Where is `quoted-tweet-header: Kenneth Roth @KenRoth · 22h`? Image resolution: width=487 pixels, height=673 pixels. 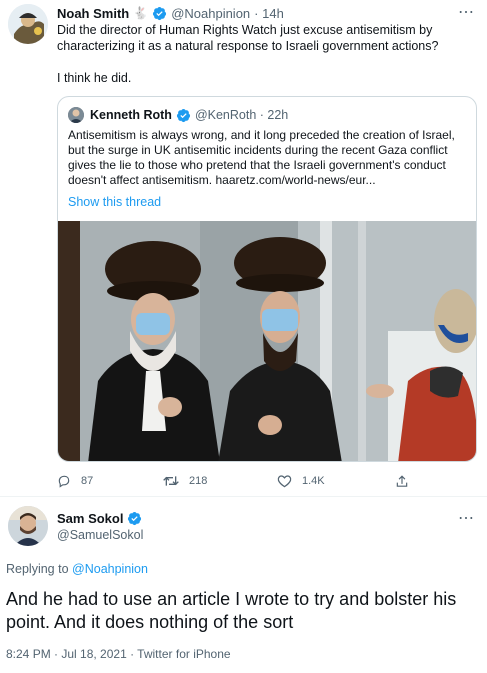
quoted-tweet-header: Kenneth Roth @KenRoth · 22h is located at coordinates (178, 115).